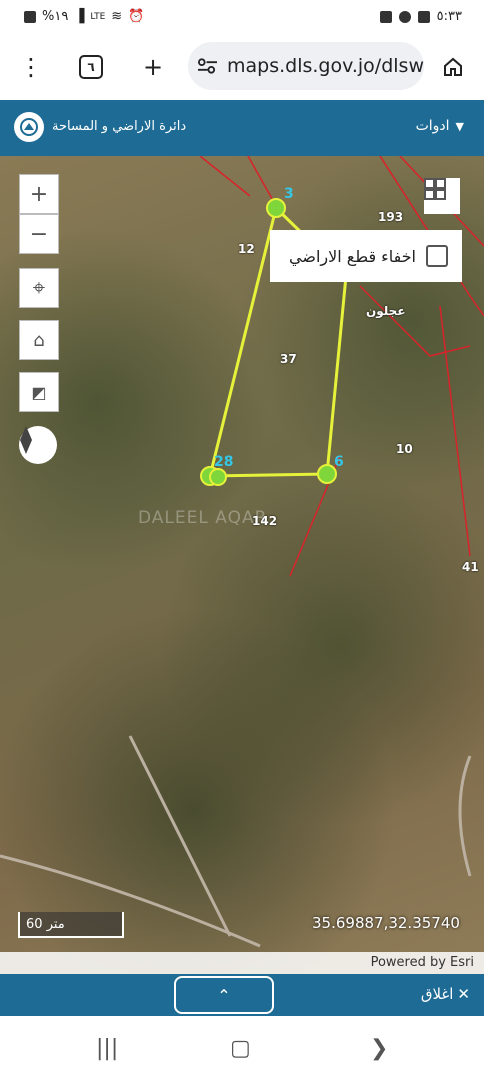 The image size is (484, 1080). I want to click on measure-icon: ◩, so click(39, 392).